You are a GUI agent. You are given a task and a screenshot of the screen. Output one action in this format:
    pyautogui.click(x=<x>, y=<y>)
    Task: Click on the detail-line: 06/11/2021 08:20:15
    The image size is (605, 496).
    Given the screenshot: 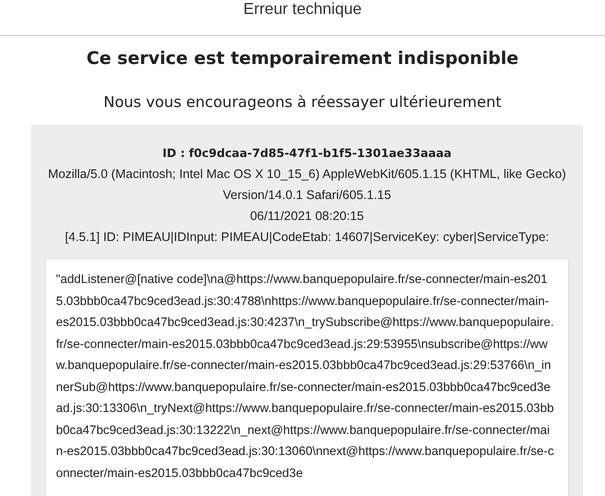 What is the action you would take?
    pyautogui.click(x=307, y=216)
    